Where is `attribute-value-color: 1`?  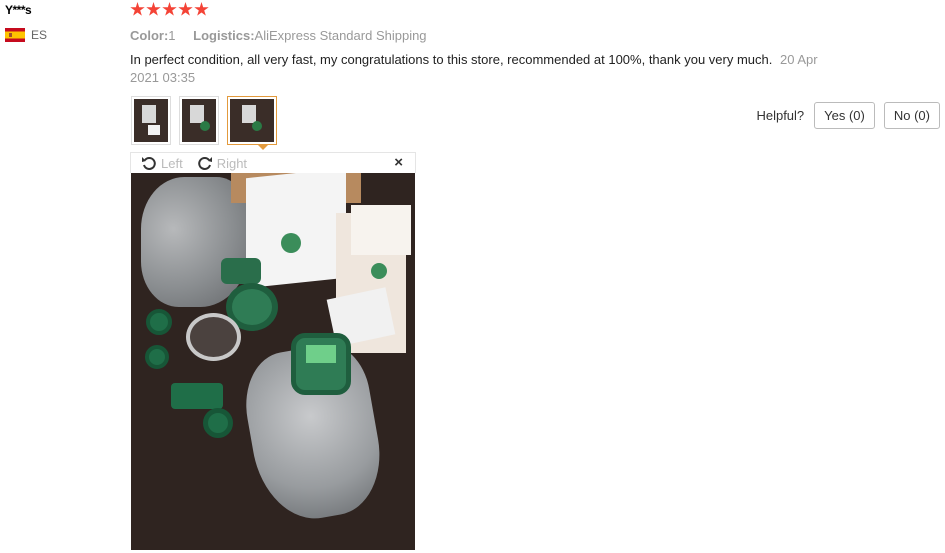 attribute-value-color: 1 is located at coordinates (172, 35).